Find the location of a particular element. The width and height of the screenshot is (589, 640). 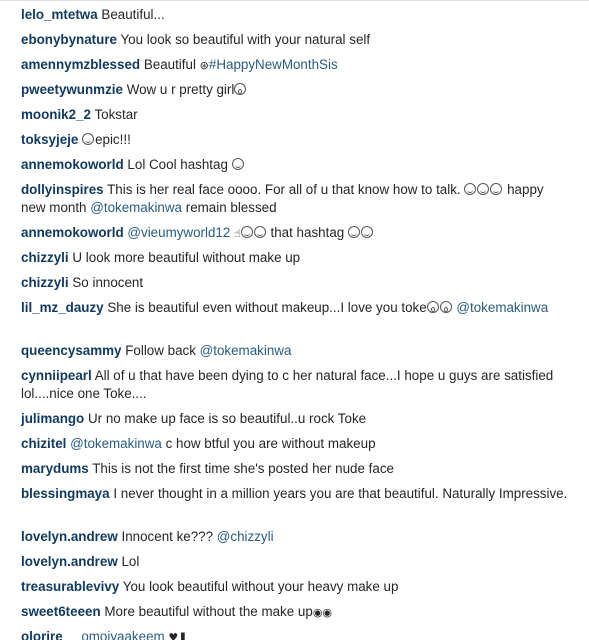

comment-username: marydums is located at coordinates (55, 468).